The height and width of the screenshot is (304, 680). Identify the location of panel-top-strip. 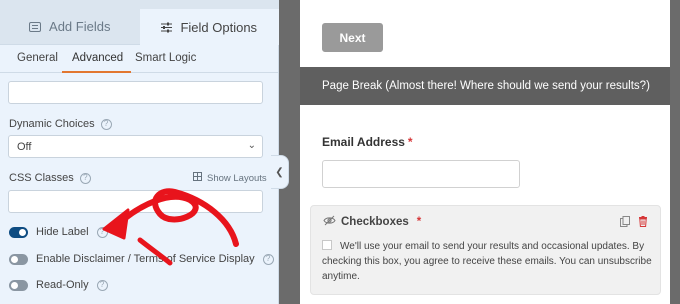
(139, 4).